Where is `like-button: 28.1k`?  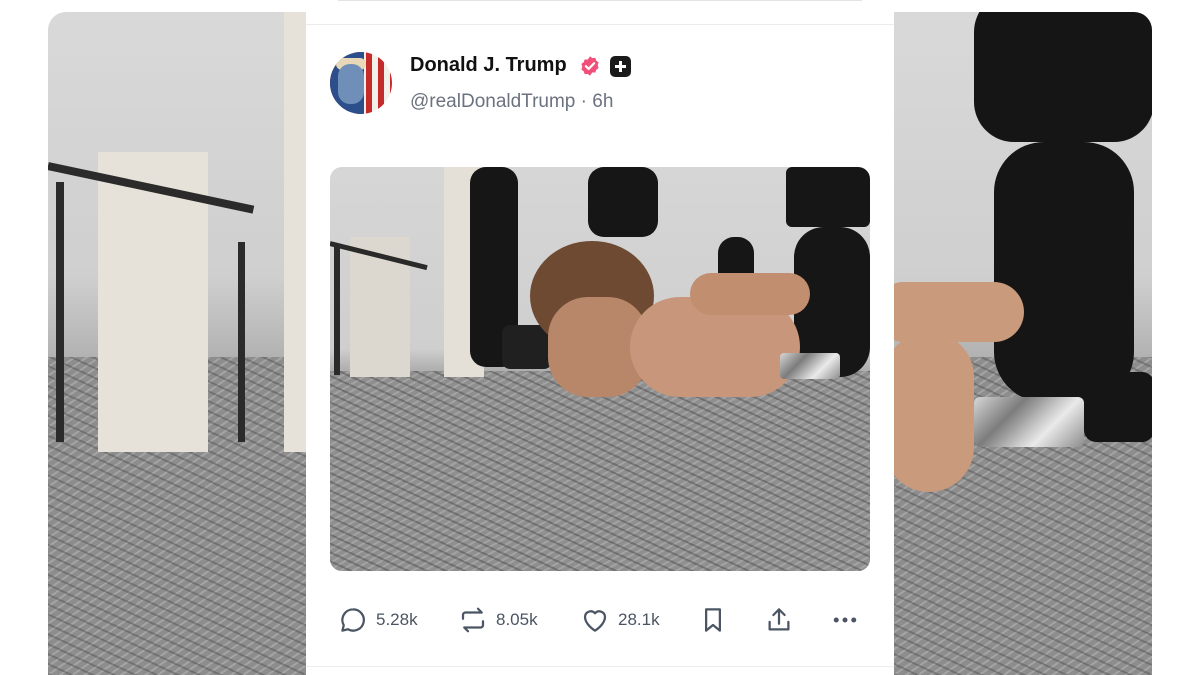 like-button: 28.1k is located at coordinates (620, 620).